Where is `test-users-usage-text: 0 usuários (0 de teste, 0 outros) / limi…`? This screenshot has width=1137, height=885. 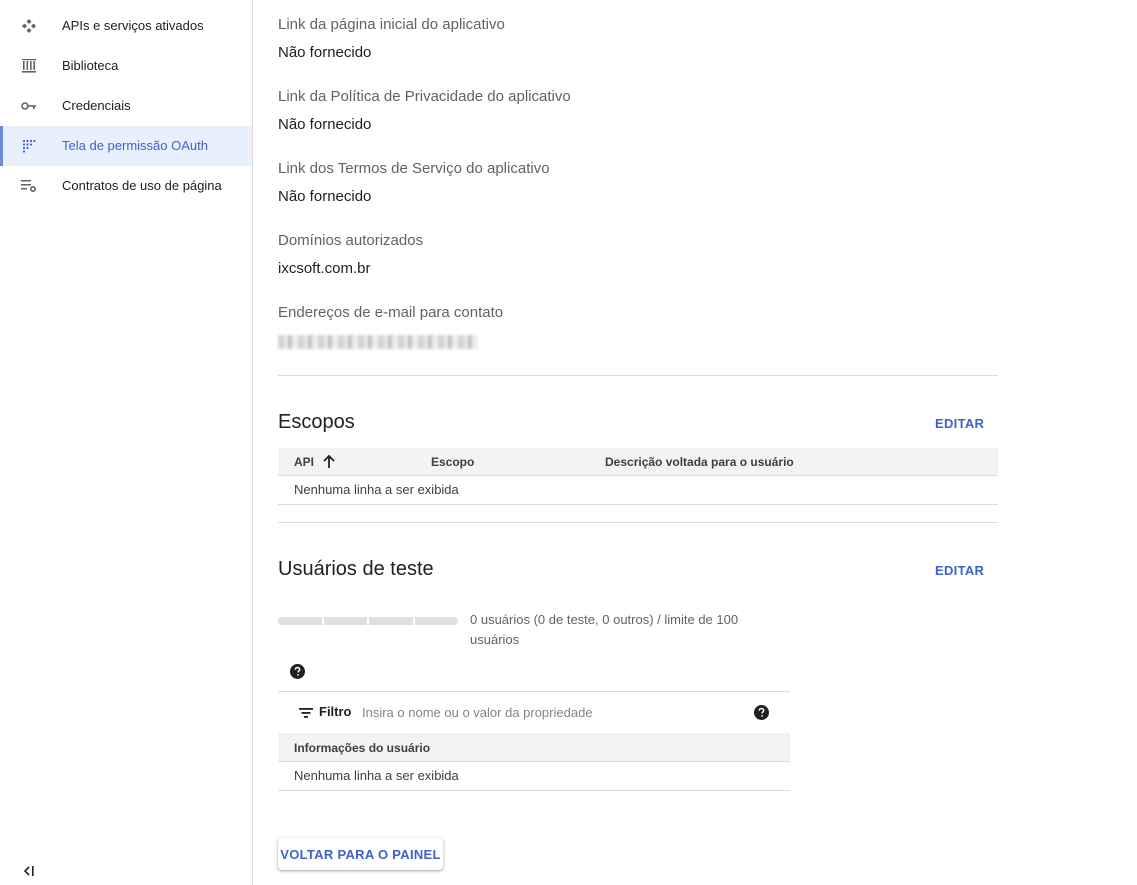
test-users-usage-text: 0 usuários (0 de teste, 0 outros) / limi… is located at coordinates (604, 629).